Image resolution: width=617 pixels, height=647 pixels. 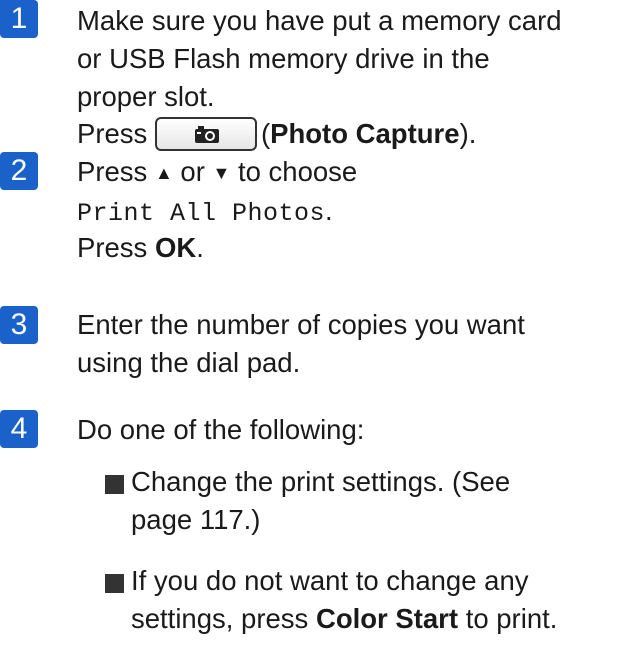 I want to click on step-3-line-1: Enter the number of copies you want, so click(x=301, y=324).